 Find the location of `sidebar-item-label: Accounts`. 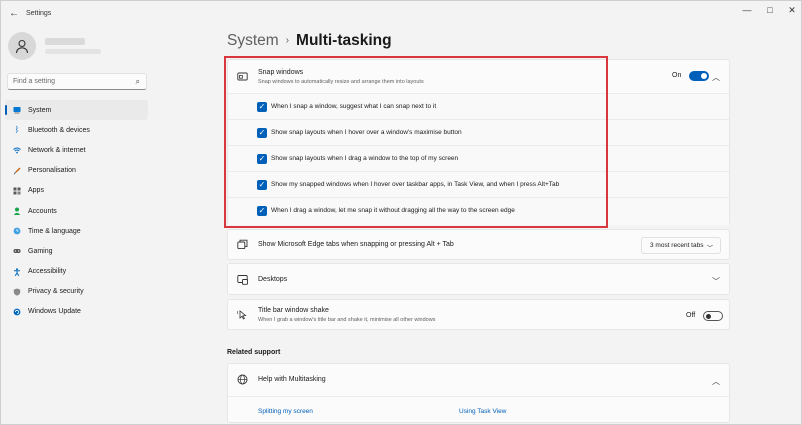

sidebar-item-label: Accounts is located at coordinates (42, 211).